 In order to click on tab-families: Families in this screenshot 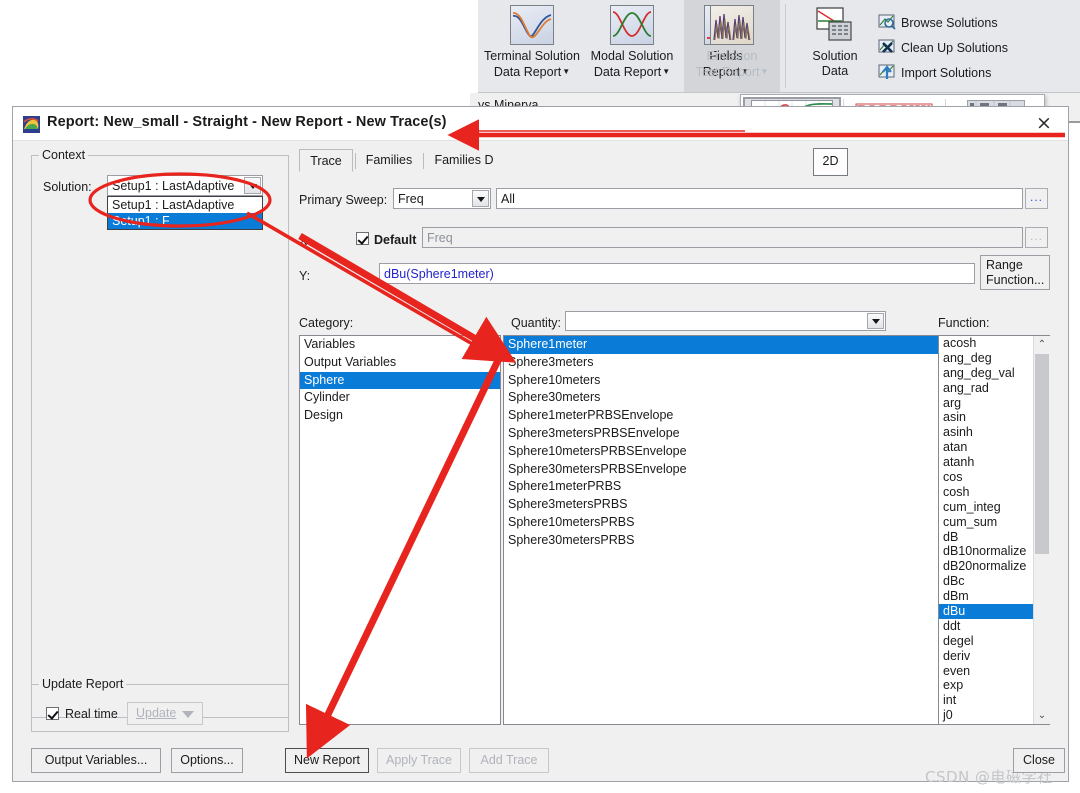, I will do `click(389, 160)`.